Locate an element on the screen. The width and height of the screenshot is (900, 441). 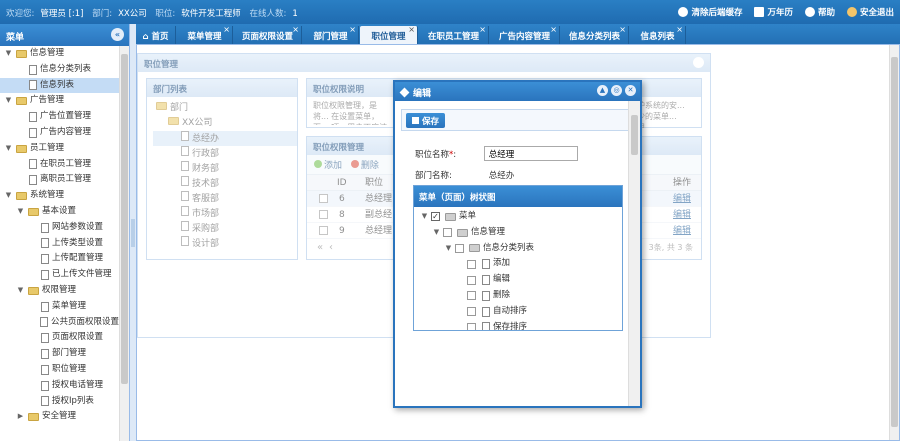
perm-tree-item: 删除 is located at coordinates (518, 296).